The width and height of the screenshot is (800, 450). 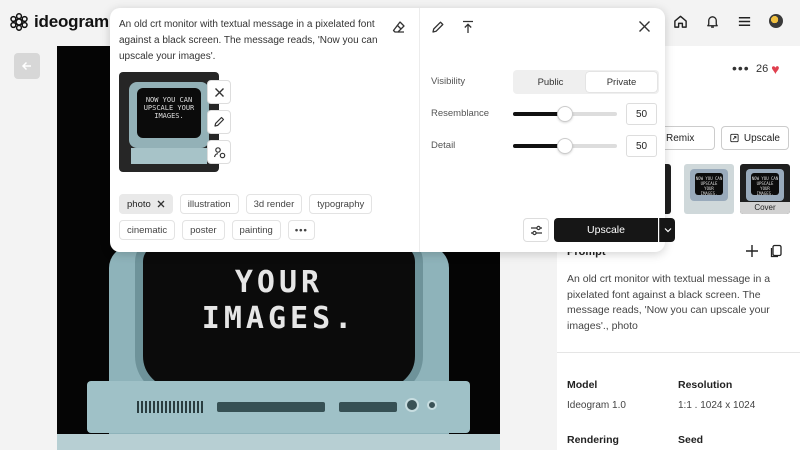 What do you see at coordinates (761, 138) in the screenshot?
I see `upscale-panel-label: Upscale` at bounding box center [761, 138].